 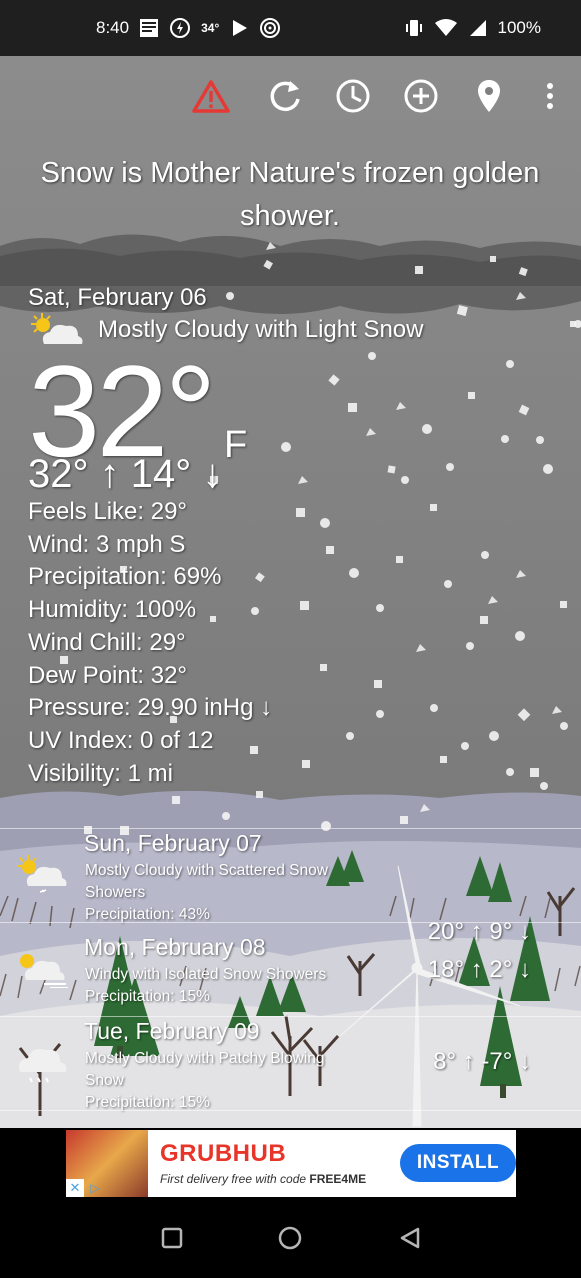 What do you see at coordinates (125, 577) in the screenshot?
I see `precipitation: Precipitation: 69%` at bounding box center [125, 577].